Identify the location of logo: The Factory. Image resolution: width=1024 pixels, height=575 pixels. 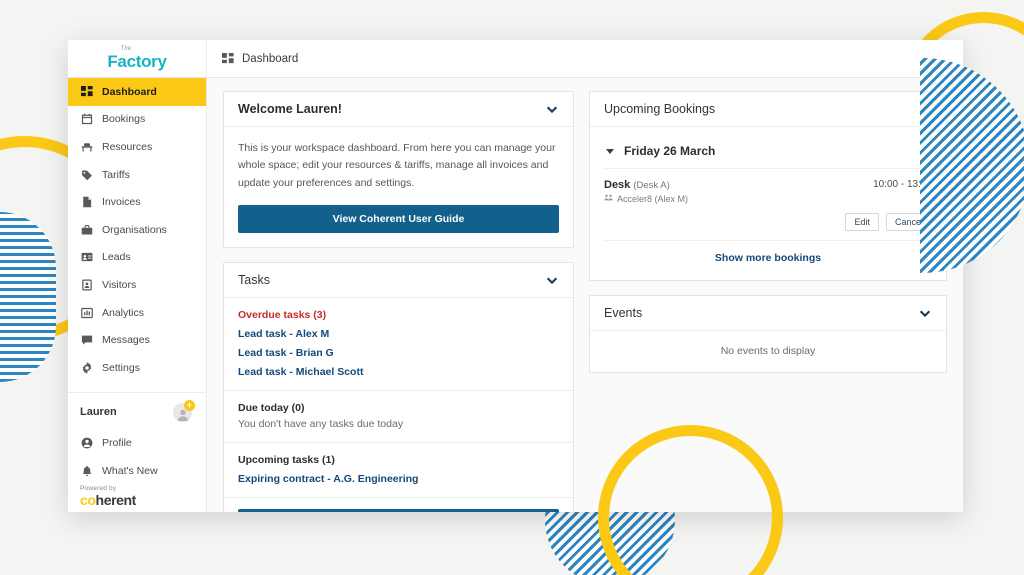
(137, 58).